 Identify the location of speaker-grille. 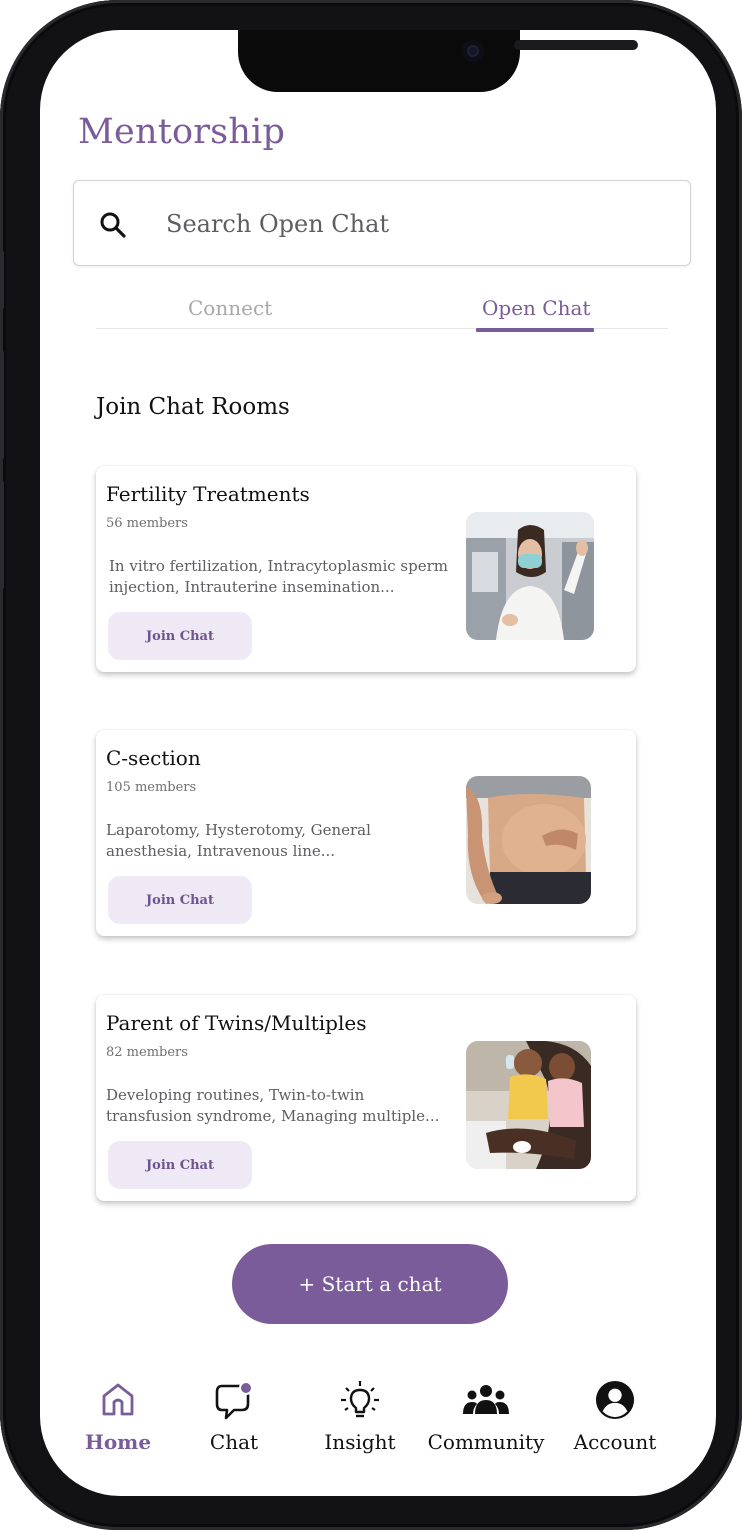
(576, 45).